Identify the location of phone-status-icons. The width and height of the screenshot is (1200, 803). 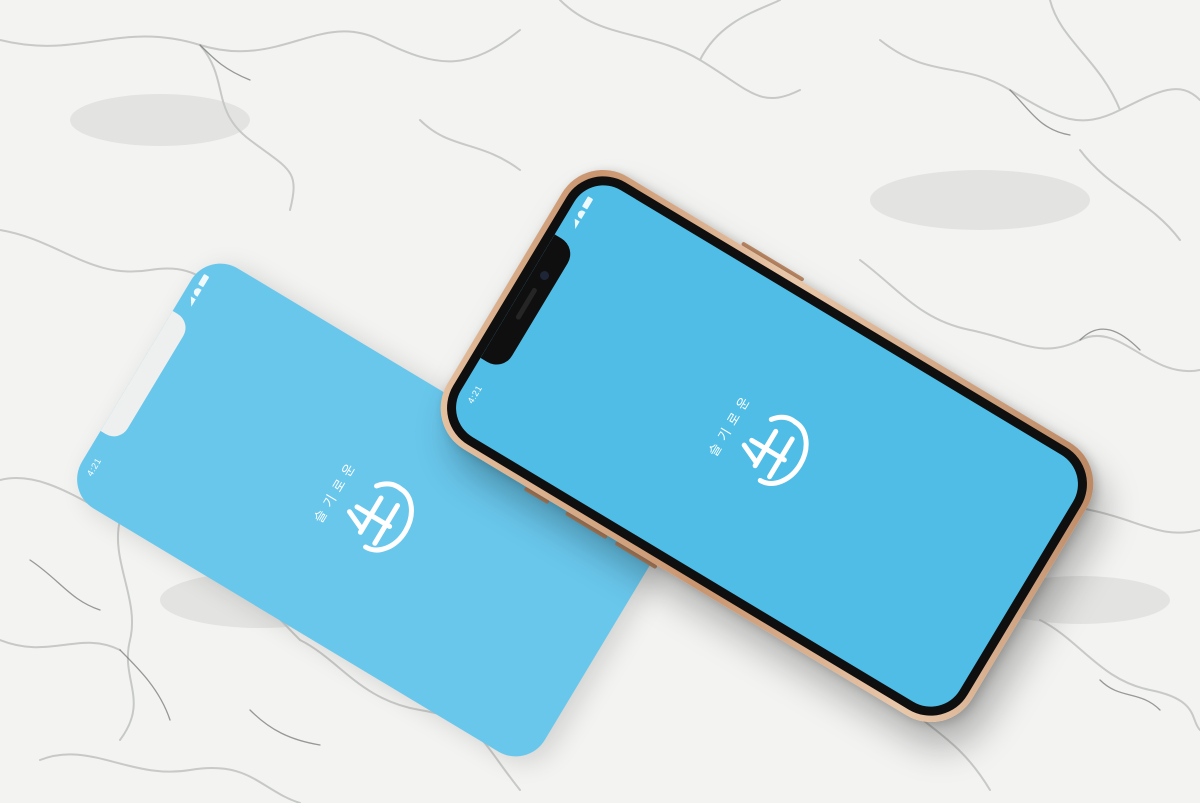
(582, 212).